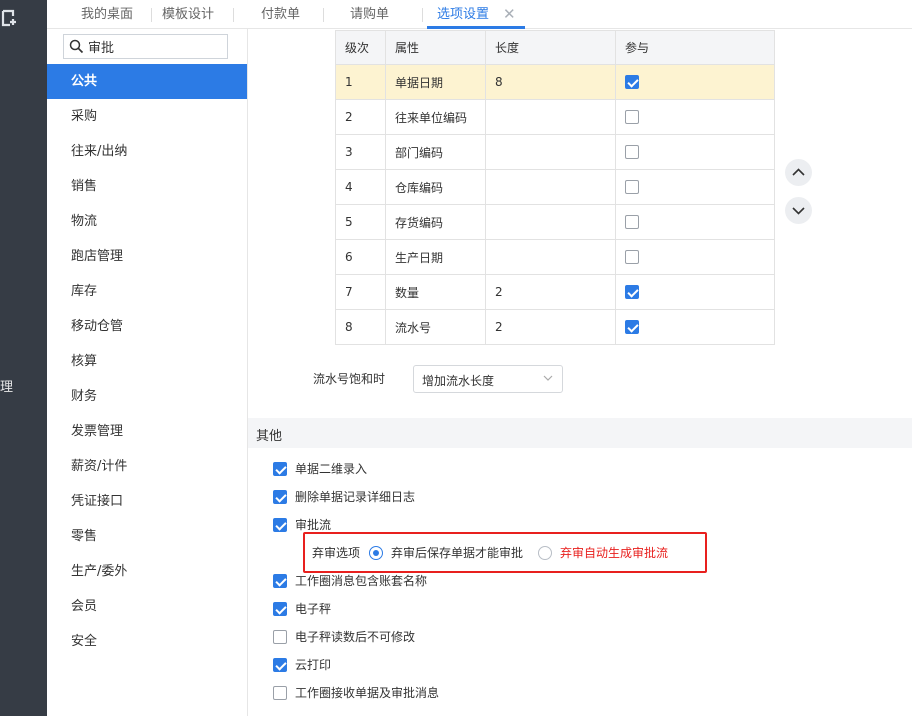 The width and height of the screenshot is (912, 716). What do you see at coordinates (147, 151) in the screenshot?
I see `sidebar-item-ar-cashier: 往来/出纳` at bounding box center [147, 151].